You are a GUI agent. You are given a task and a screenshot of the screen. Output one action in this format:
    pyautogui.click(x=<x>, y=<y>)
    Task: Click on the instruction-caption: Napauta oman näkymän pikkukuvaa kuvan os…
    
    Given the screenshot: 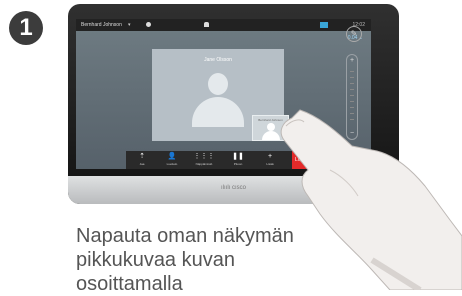 What is the action you would take?
    pyautogui.click(x=185, y=260)
    